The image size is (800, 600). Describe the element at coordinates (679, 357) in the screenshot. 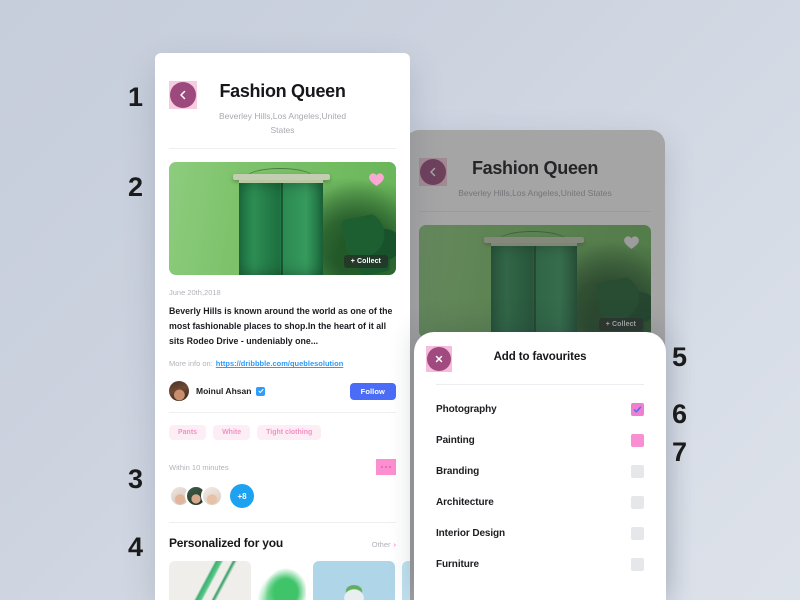

I see `annotation-number-5: 5` at that location.